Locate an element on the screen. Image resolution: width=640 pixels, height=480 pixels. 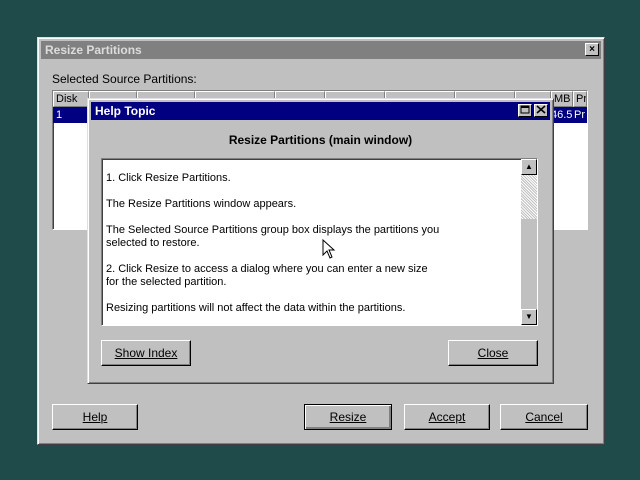
col-mb: MB is located at coordinates (562, 99).